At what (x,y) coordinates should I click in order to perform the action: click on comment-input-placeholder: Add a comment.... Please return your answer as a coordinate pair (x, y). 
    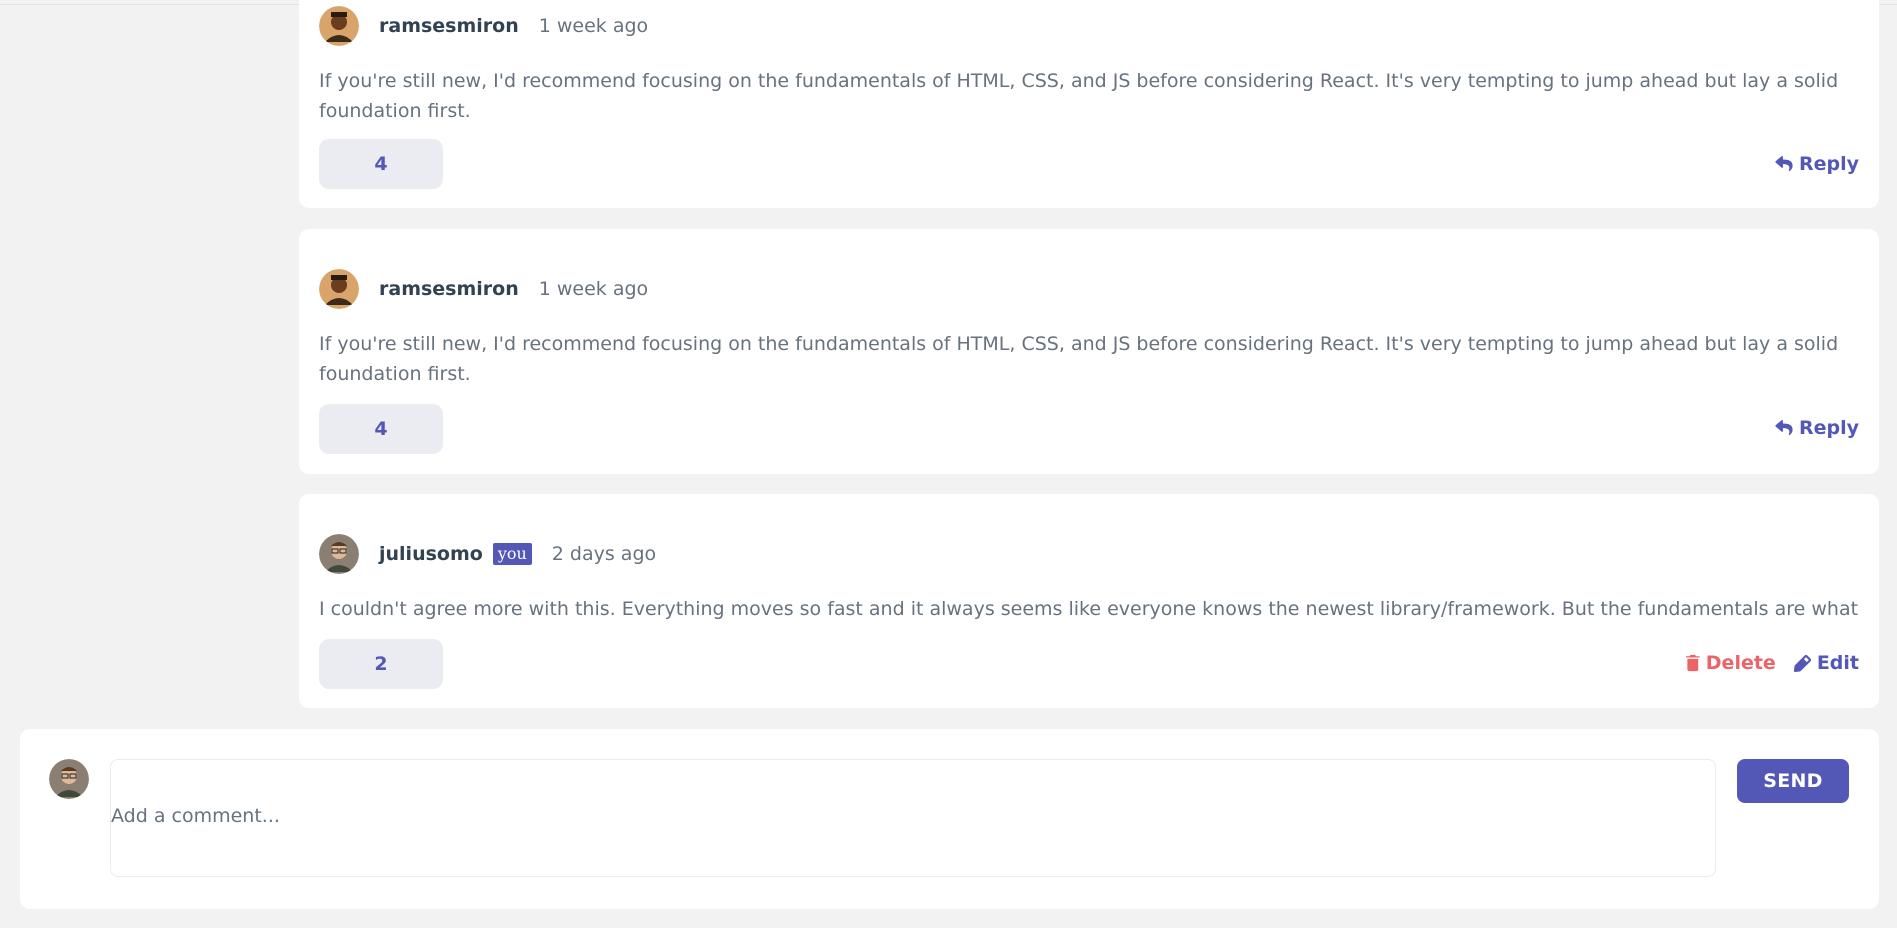
    Looking at the image, I should click on (195, 816).